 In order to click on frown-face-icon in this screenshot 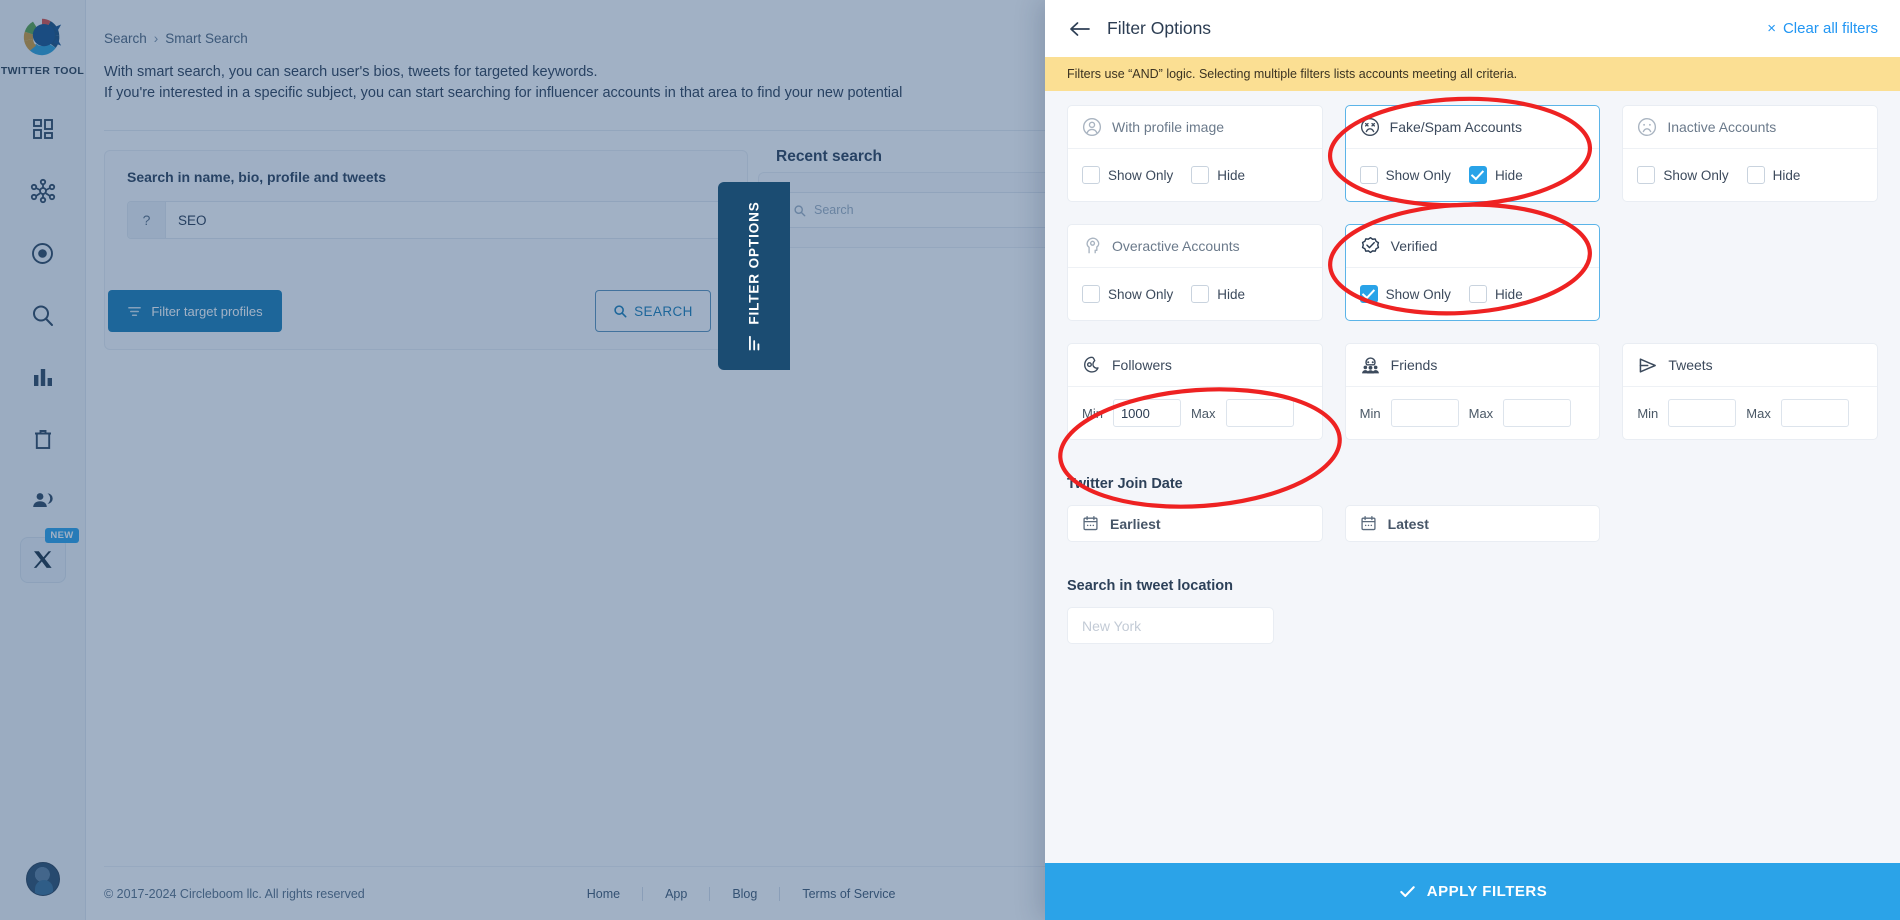, I will do `click(1647, 127)`.